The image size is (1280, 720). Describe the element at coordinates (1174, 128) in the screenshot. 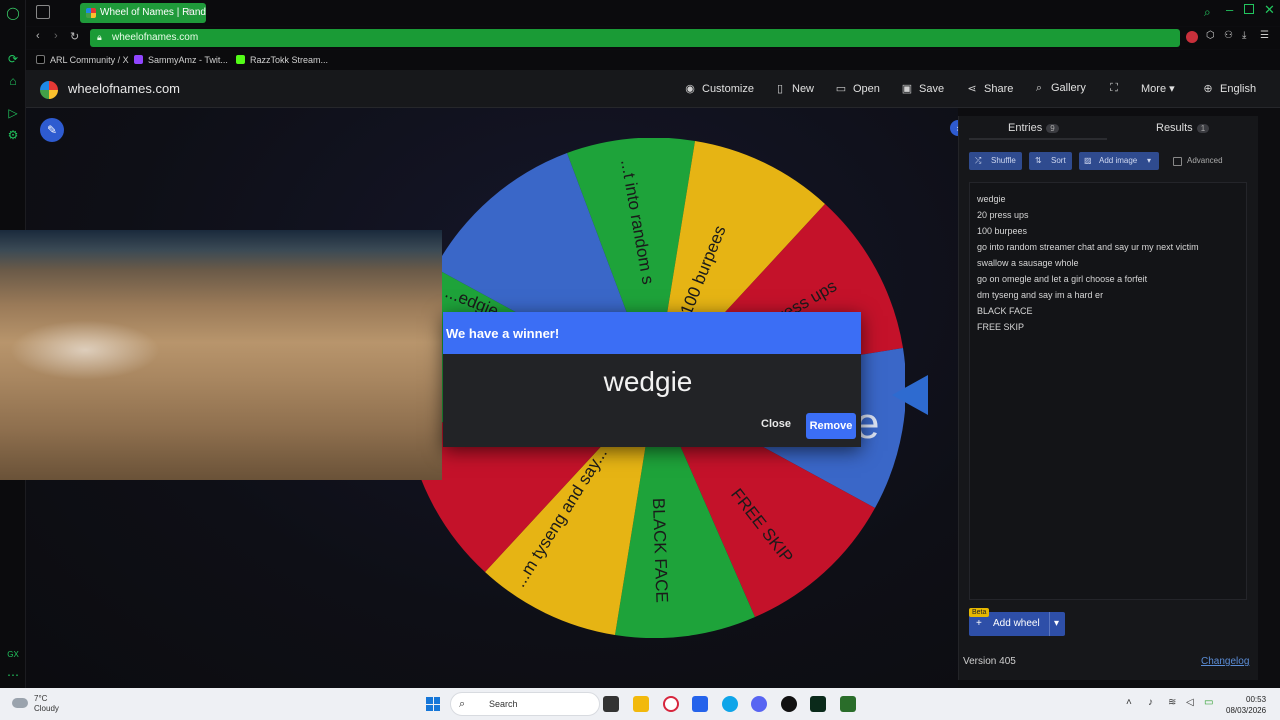

I see `tab-results-label: Results` at that location.